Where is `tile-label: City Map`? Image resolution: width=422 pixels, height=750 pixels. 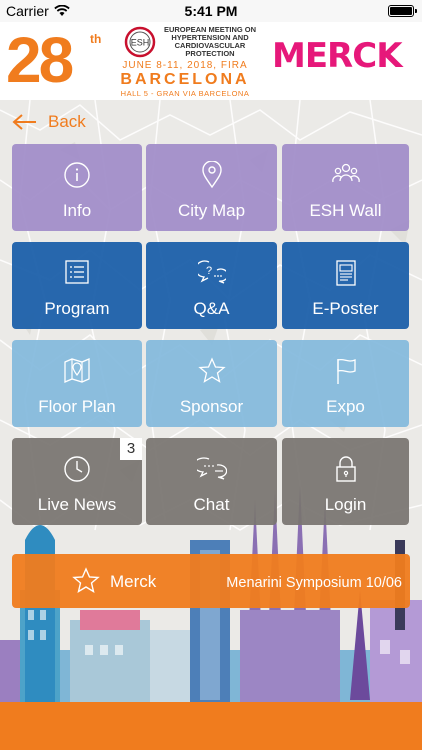 tile-label: City Map is located at coordinates (211, 210).